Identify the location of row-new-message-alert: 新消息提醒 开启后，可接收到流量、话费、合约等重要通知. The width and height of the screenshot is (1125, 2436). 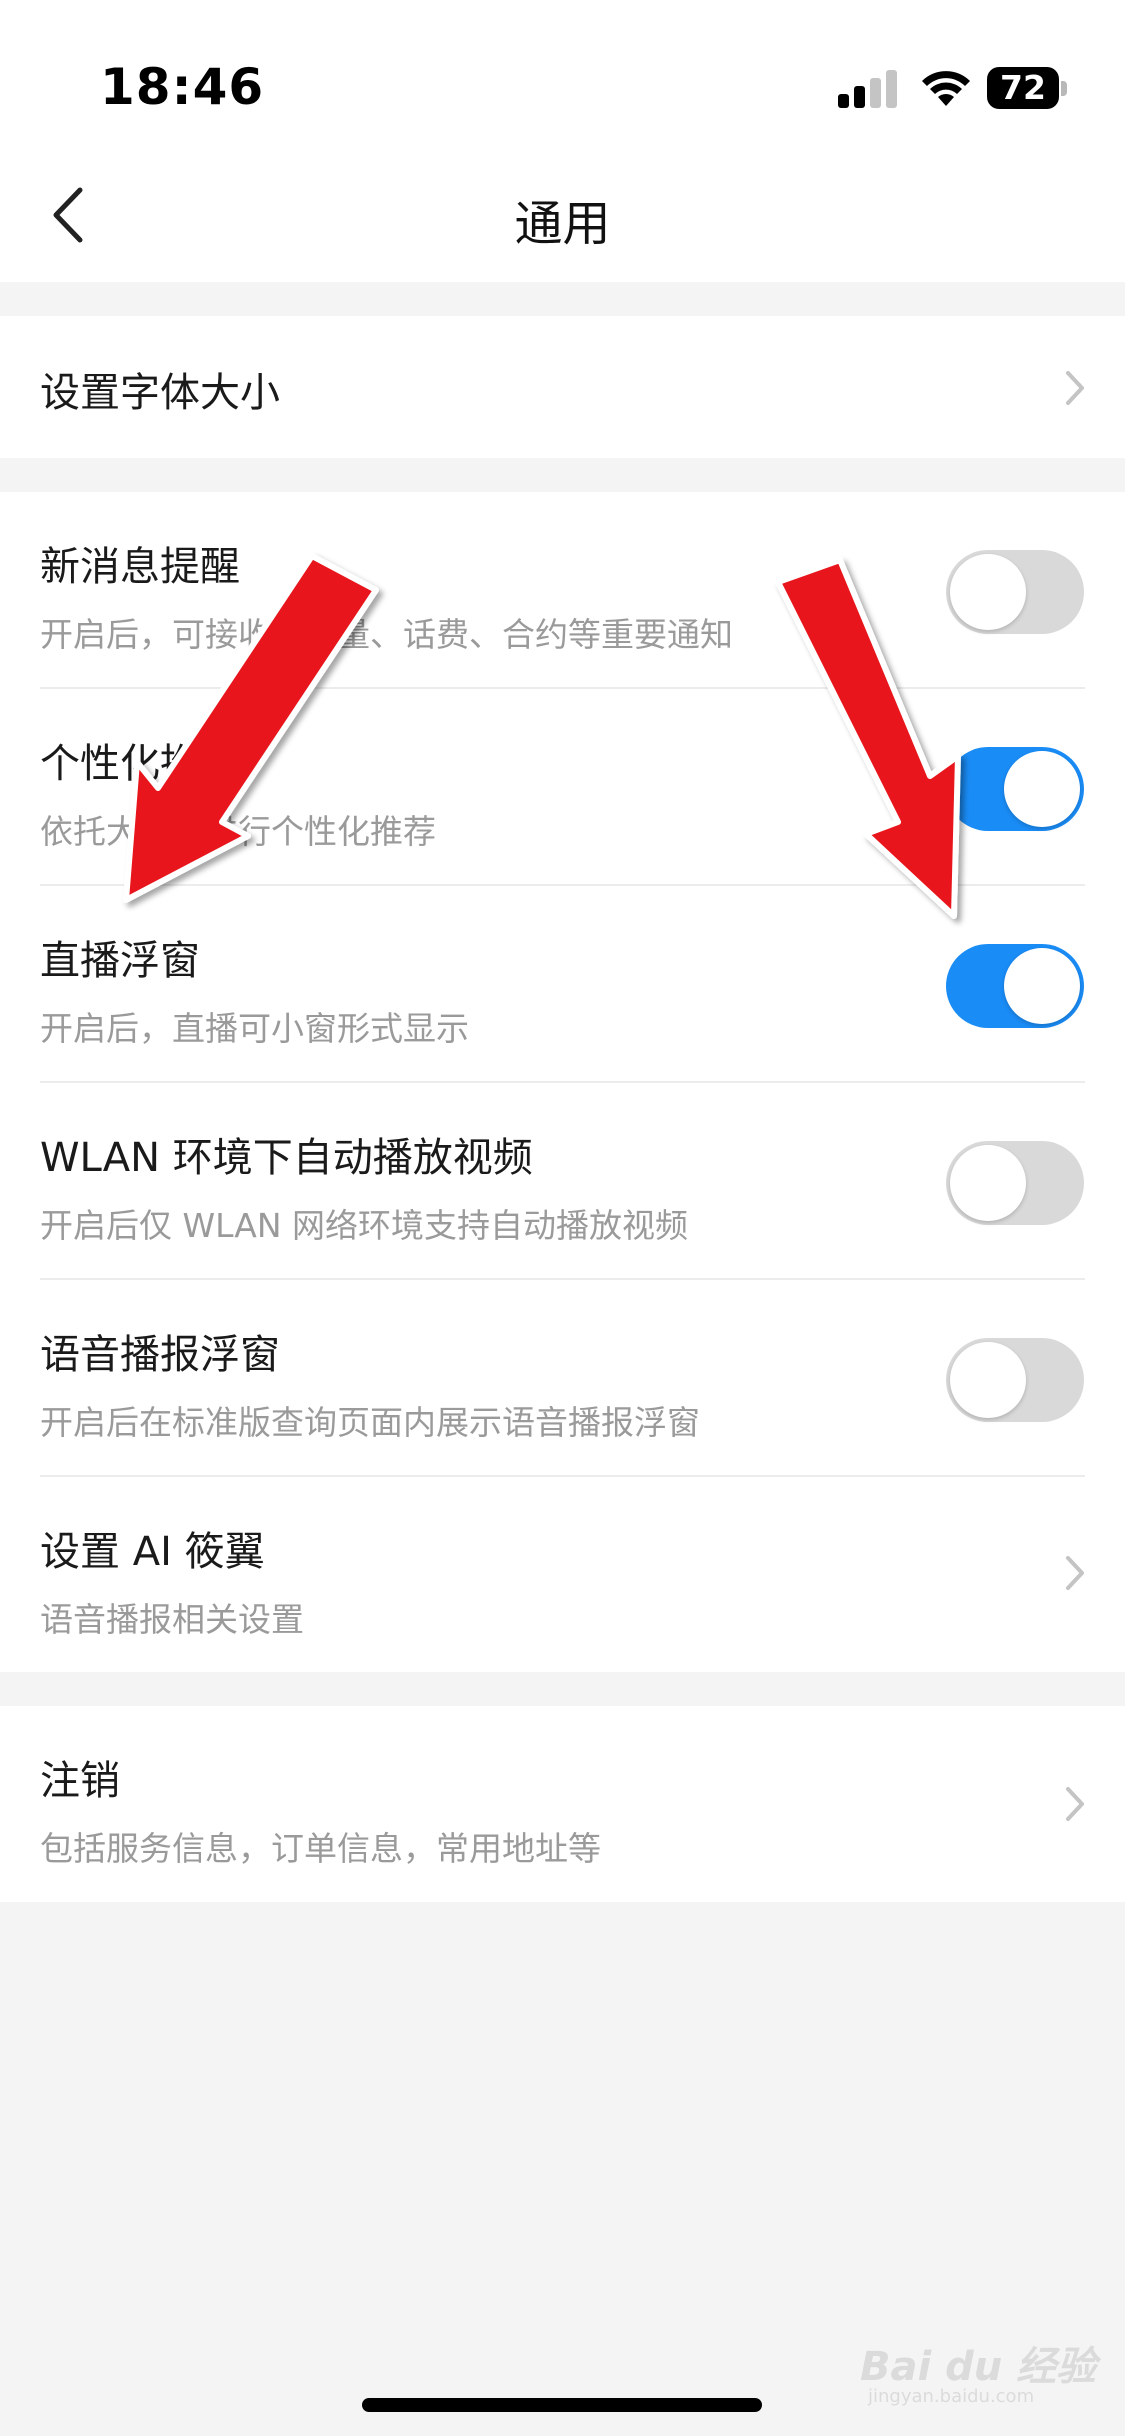
(562, 590).